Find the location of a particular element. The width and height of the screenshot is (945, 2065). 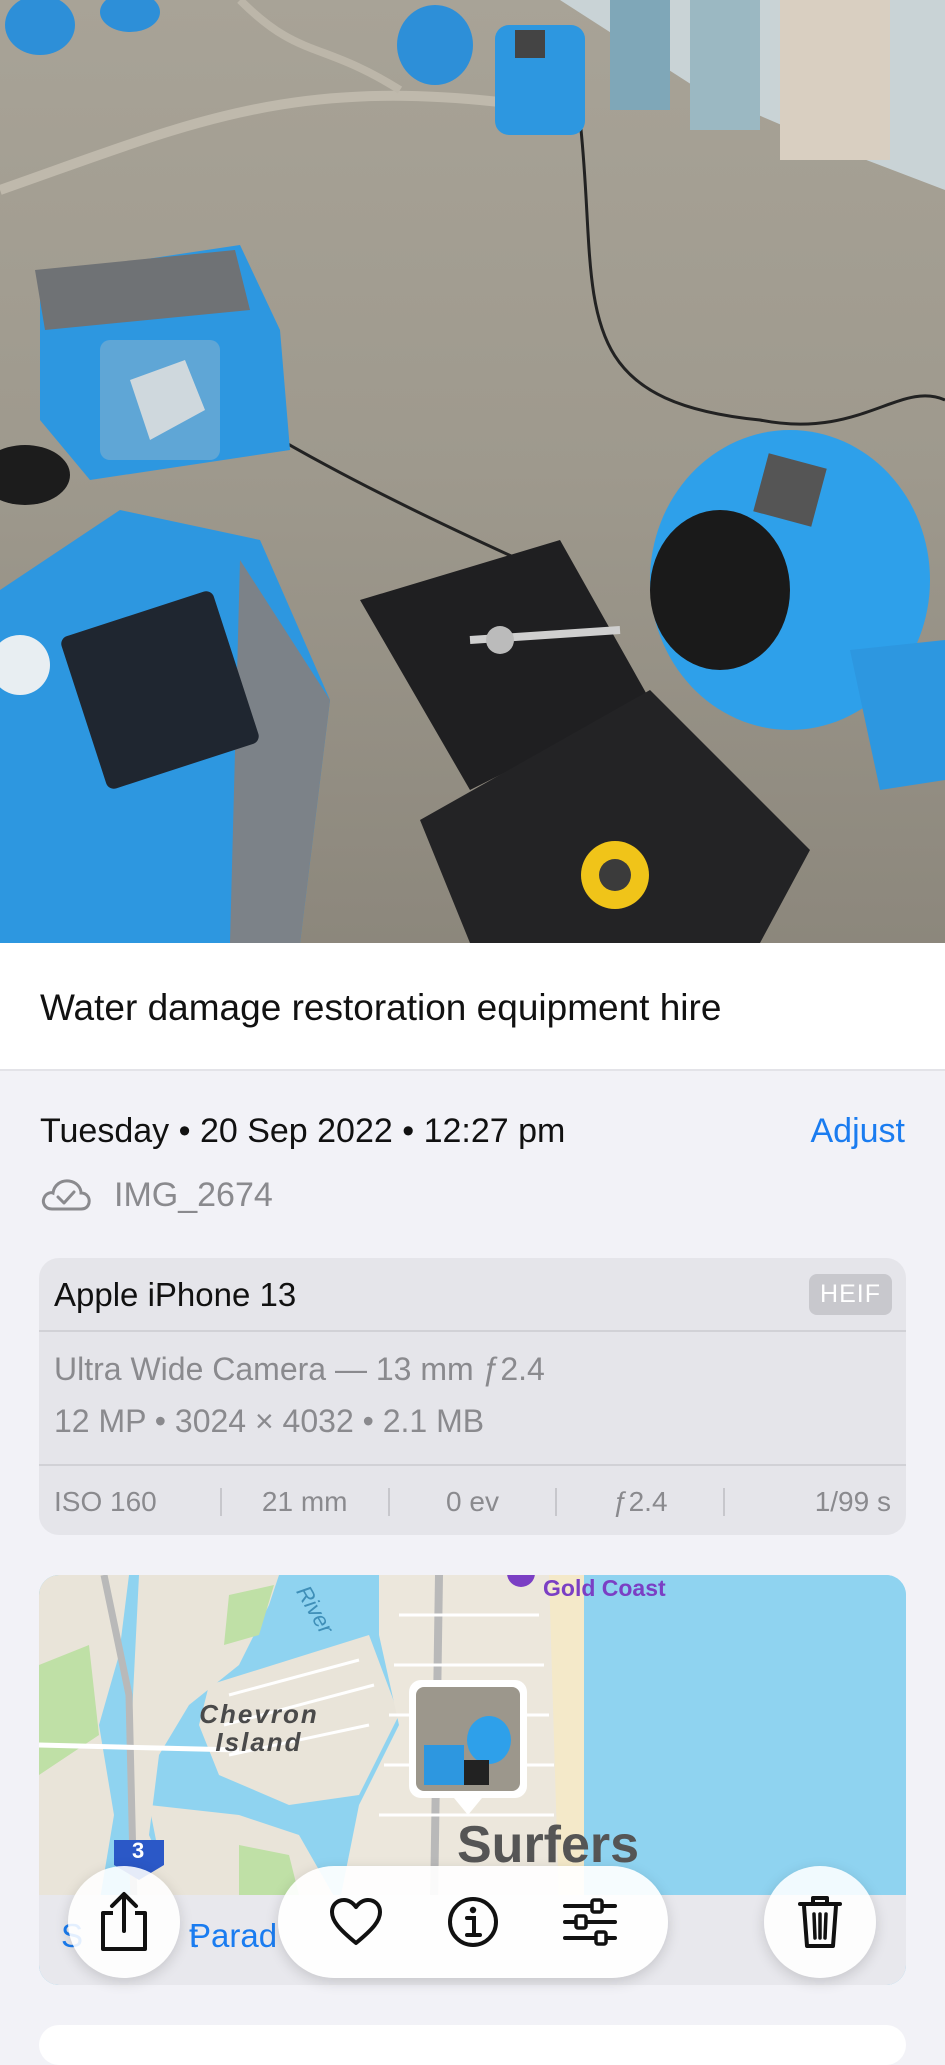

photo-datetime: Tuesday • 20 Sep 2022 • 12:27 pm is located at coordinates (303, 1131).